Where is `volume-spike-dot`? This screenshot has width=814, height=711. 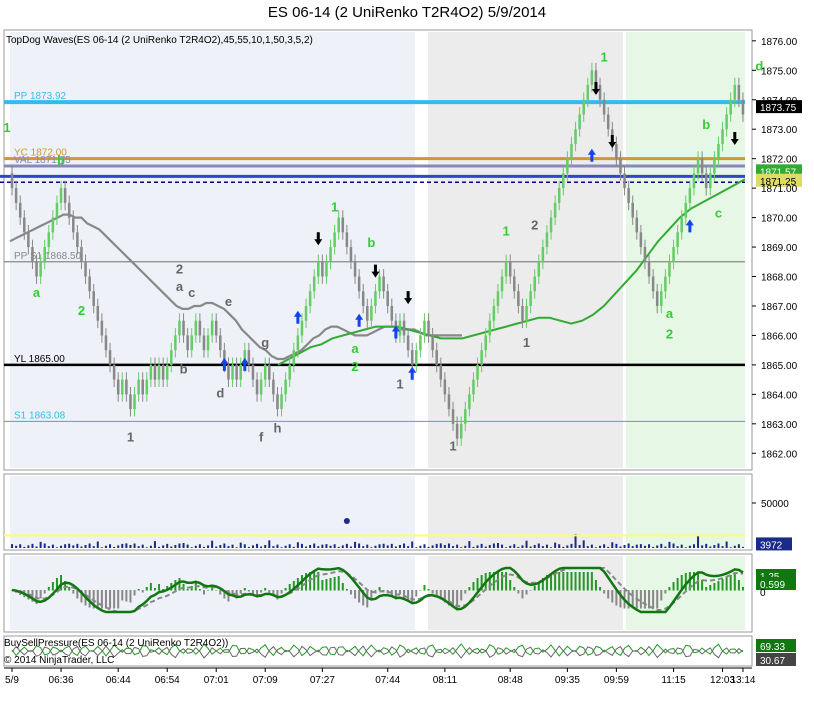 volume-spike-dot is located at coordinates (346, 521).